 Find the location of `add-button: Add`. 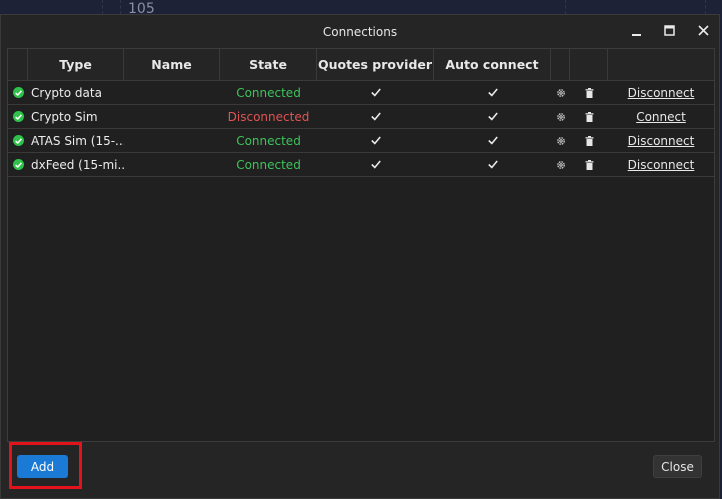

add-button: Add is located at coordinates (42, 466).